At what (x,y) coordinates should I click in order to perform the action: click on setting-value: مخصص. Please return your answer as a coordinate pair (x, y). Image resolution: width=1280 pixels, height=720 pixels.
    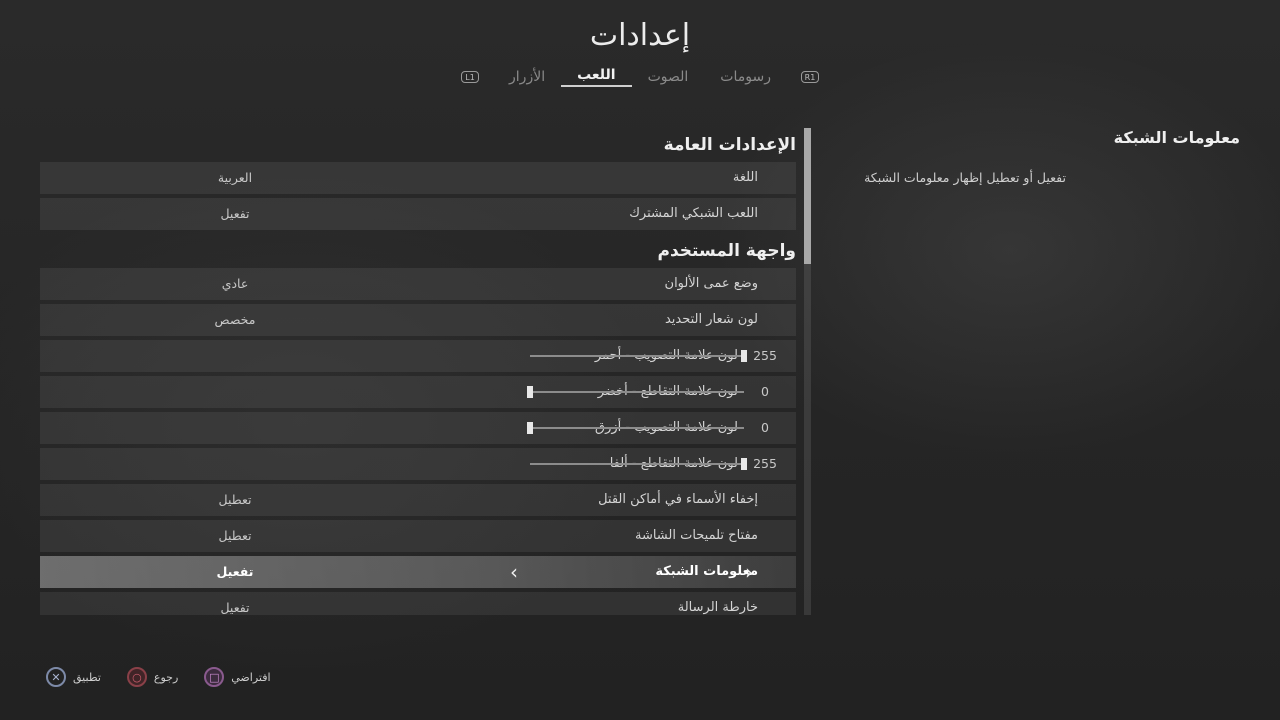
    Looking at the image, I should click on (235, 319).